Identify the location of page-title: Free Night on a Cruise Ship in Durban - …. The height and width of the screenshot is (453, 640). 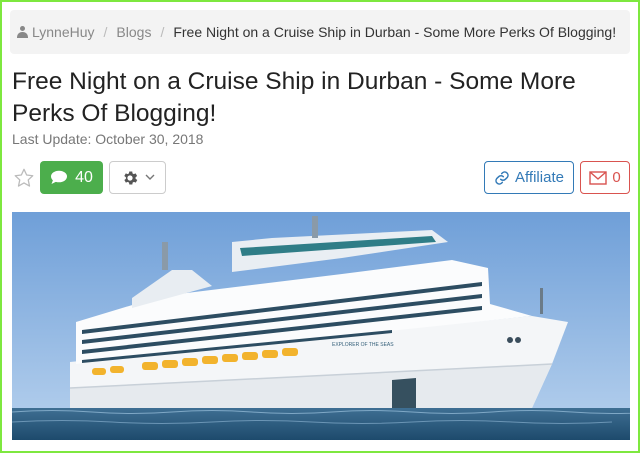
(294, 97).